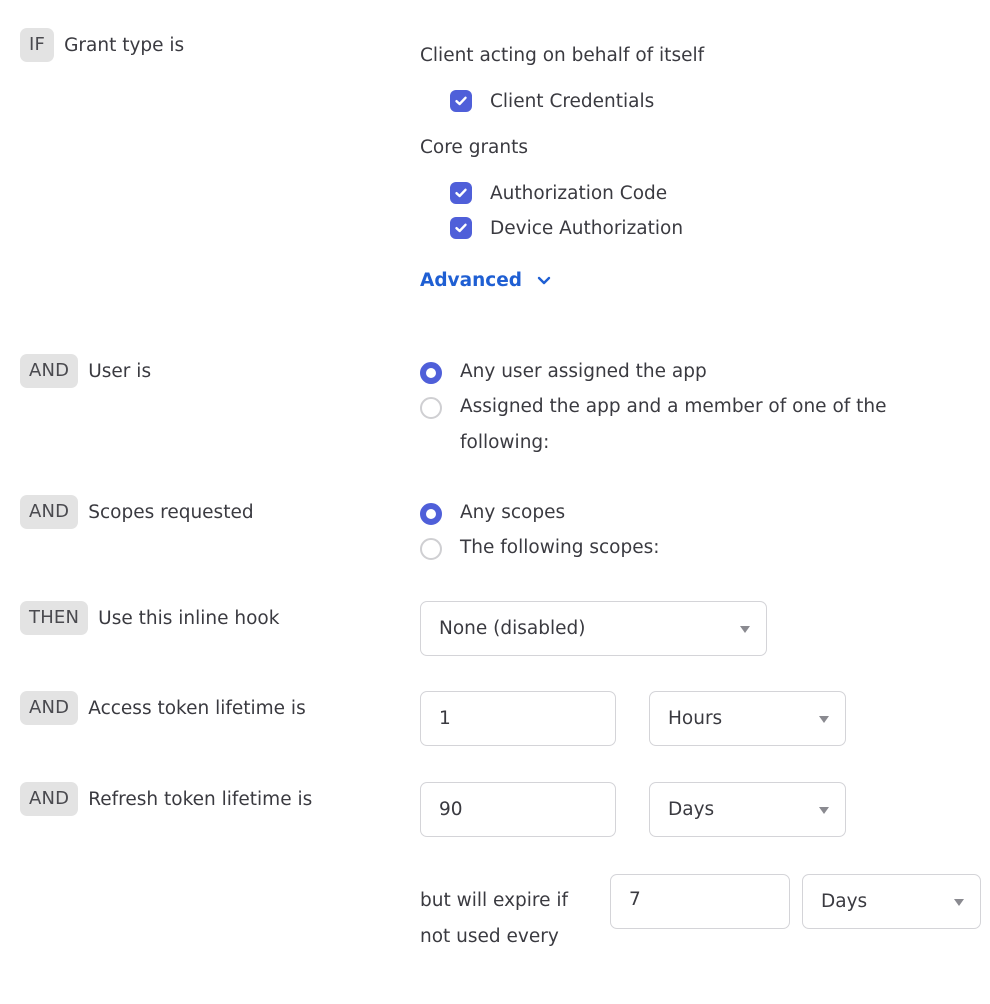 The image size is (990, 1004). What do you see at coordinates (593, 628) in the screenshot?
I see `inline-hook-select: None (disabled)` at bounding box center [593, 628].